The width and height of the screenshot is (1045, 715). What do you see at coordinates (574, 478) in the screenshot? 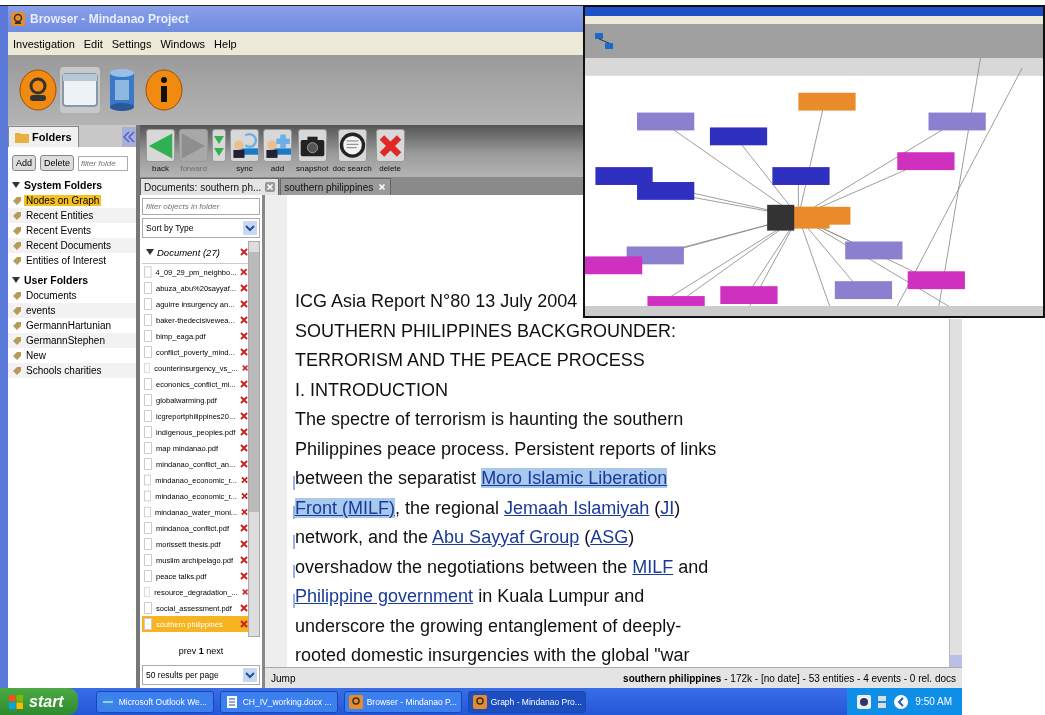
I see `link: Moro Islamic Liberation` at bounding box center [574, 478].